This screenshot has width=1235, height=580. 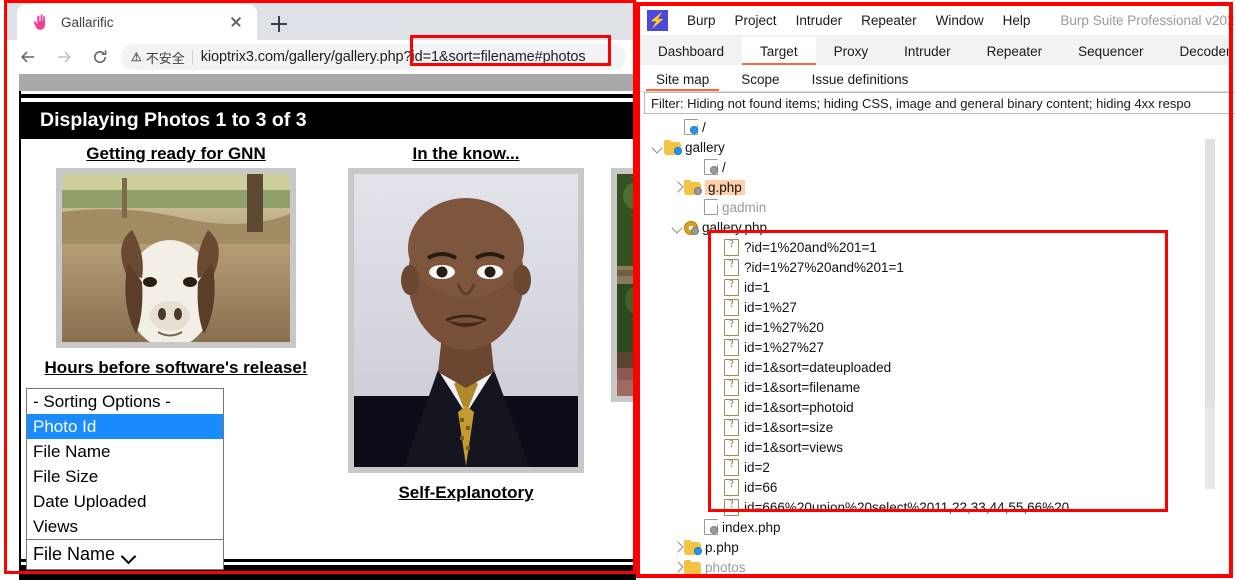 What do you see at coordinates (626, 285) in the screenshot?
I see `garden-photo-partial` at bounding box center [626, 285].